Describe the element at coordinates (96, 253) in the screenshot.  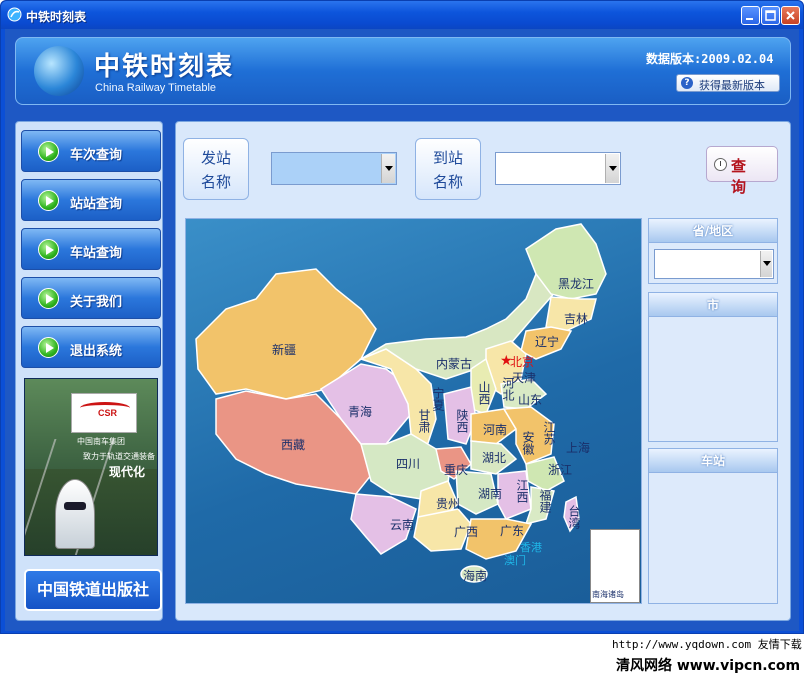
I see `sidebar-item-label: 车站查询` at that location.